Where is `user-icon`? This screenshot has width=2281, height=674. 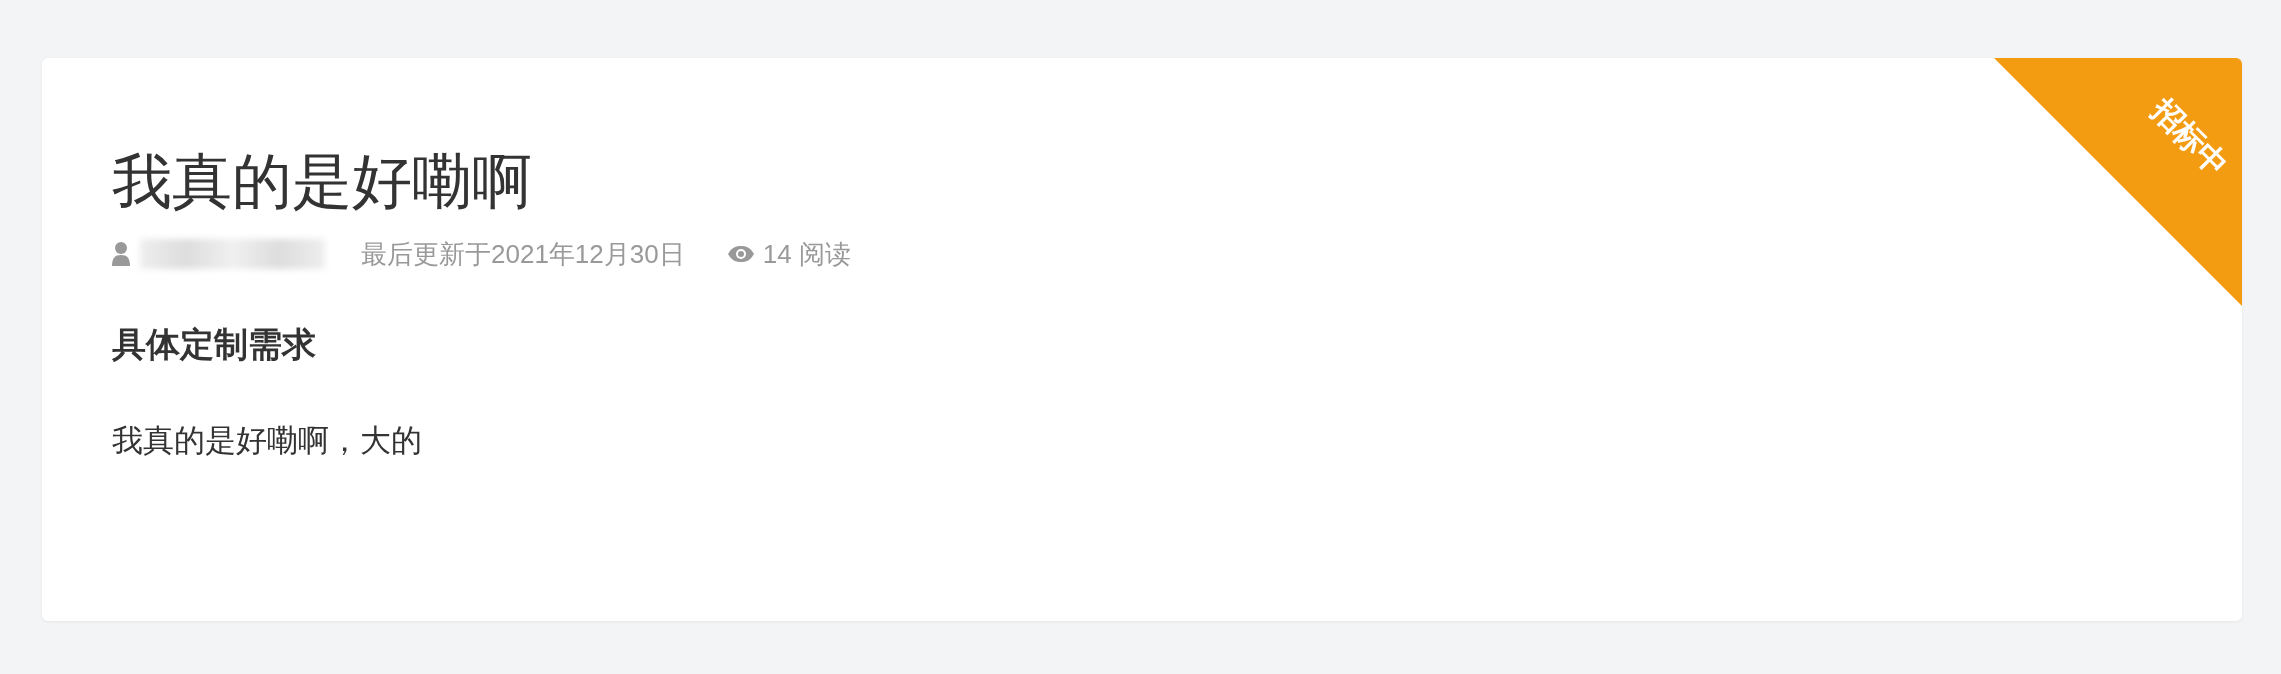 user-icon is located at coordinates (121, 254).